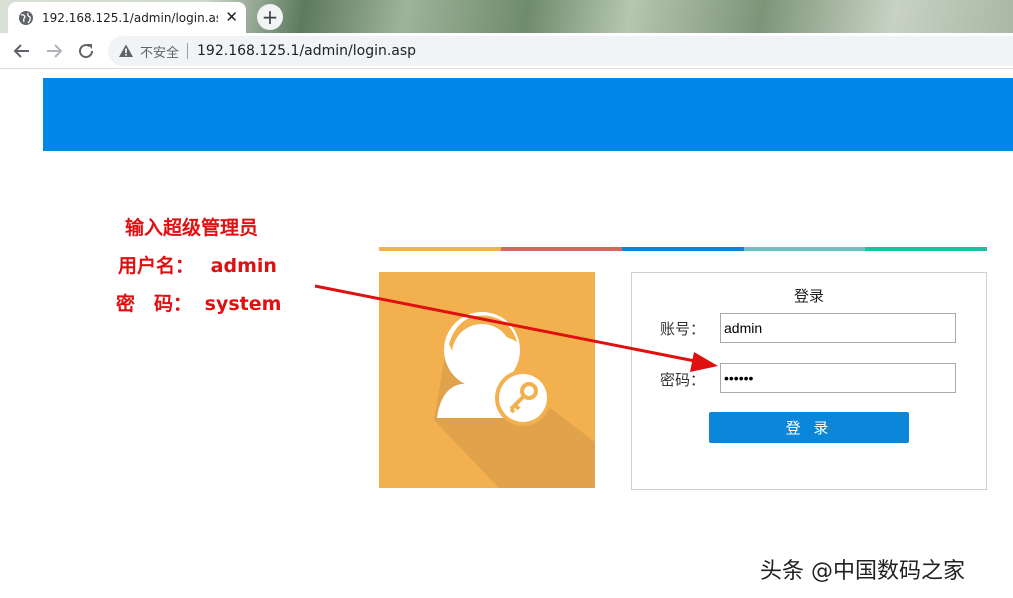  Describe the element at coordinates (862, 571) in the screenshot. I see `watermark: 头条 @中国数码之家` at that location.